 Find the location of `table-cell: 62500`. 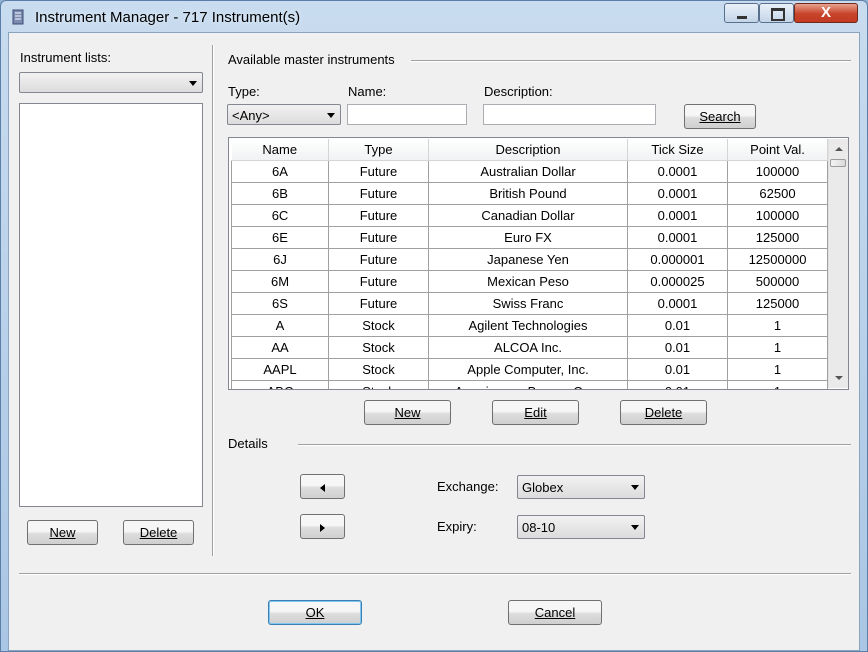

table-cell: 62500 is located at coordinates (777, 193).